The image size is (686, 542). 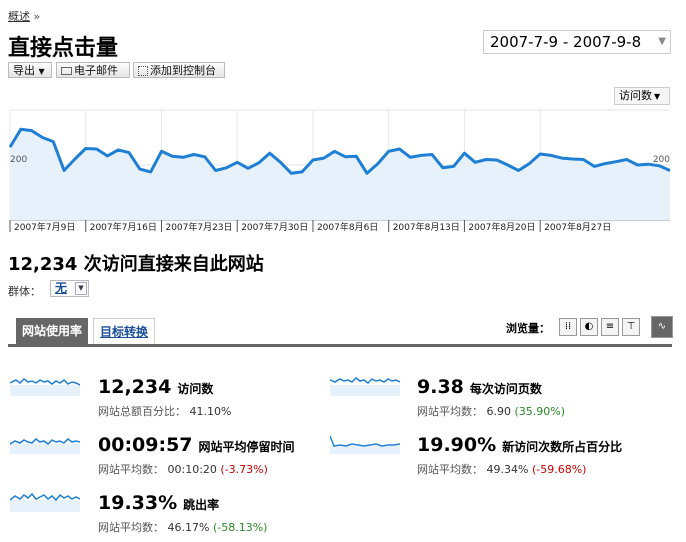 I want to click on view-label: 浏览量：, so click(x=528, y=328).